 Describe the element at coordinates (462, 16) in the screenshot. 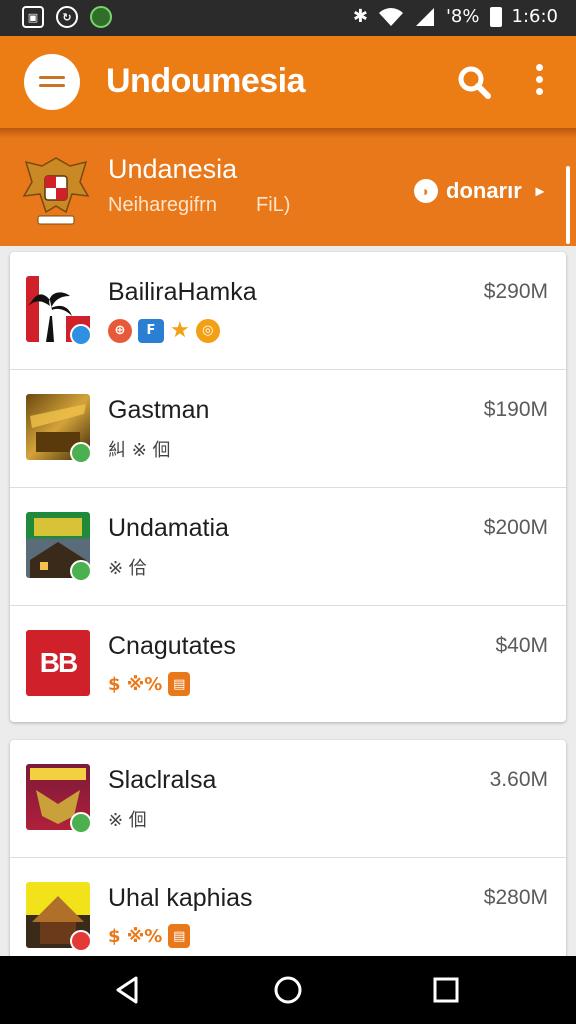

I see `battery-percent: '8%` at that location.